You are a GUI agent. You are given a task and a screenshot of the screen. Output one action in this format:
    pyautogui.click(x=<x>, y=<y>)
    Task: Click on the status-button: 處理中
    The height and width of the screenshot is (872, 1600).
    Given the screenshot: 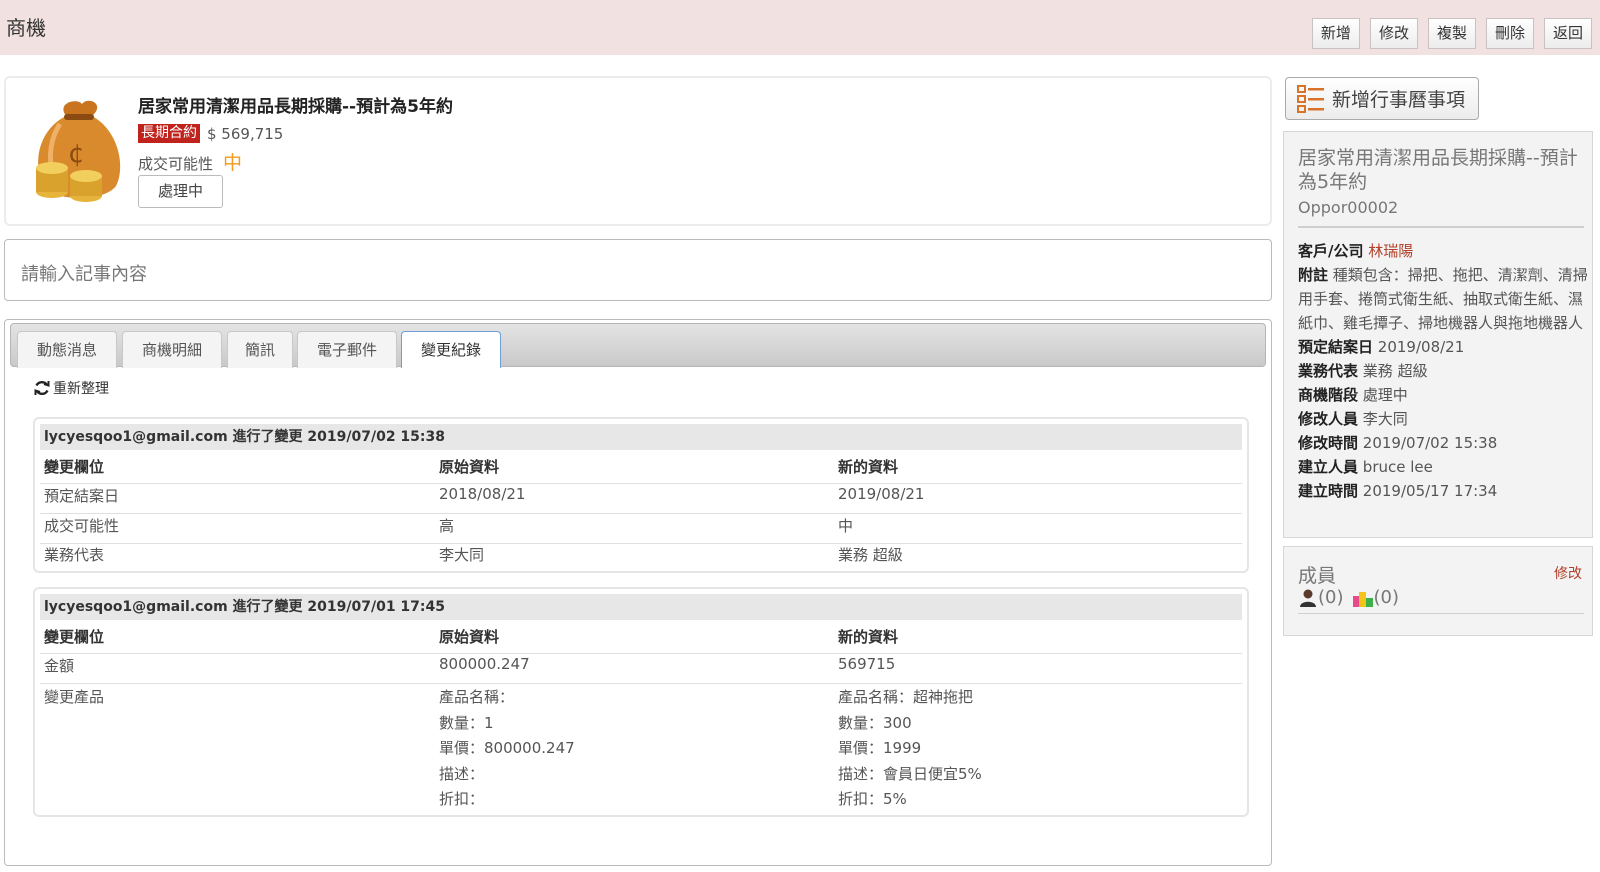 What is the action you would take?
    pyautogui.click(x=180, y=191)
    